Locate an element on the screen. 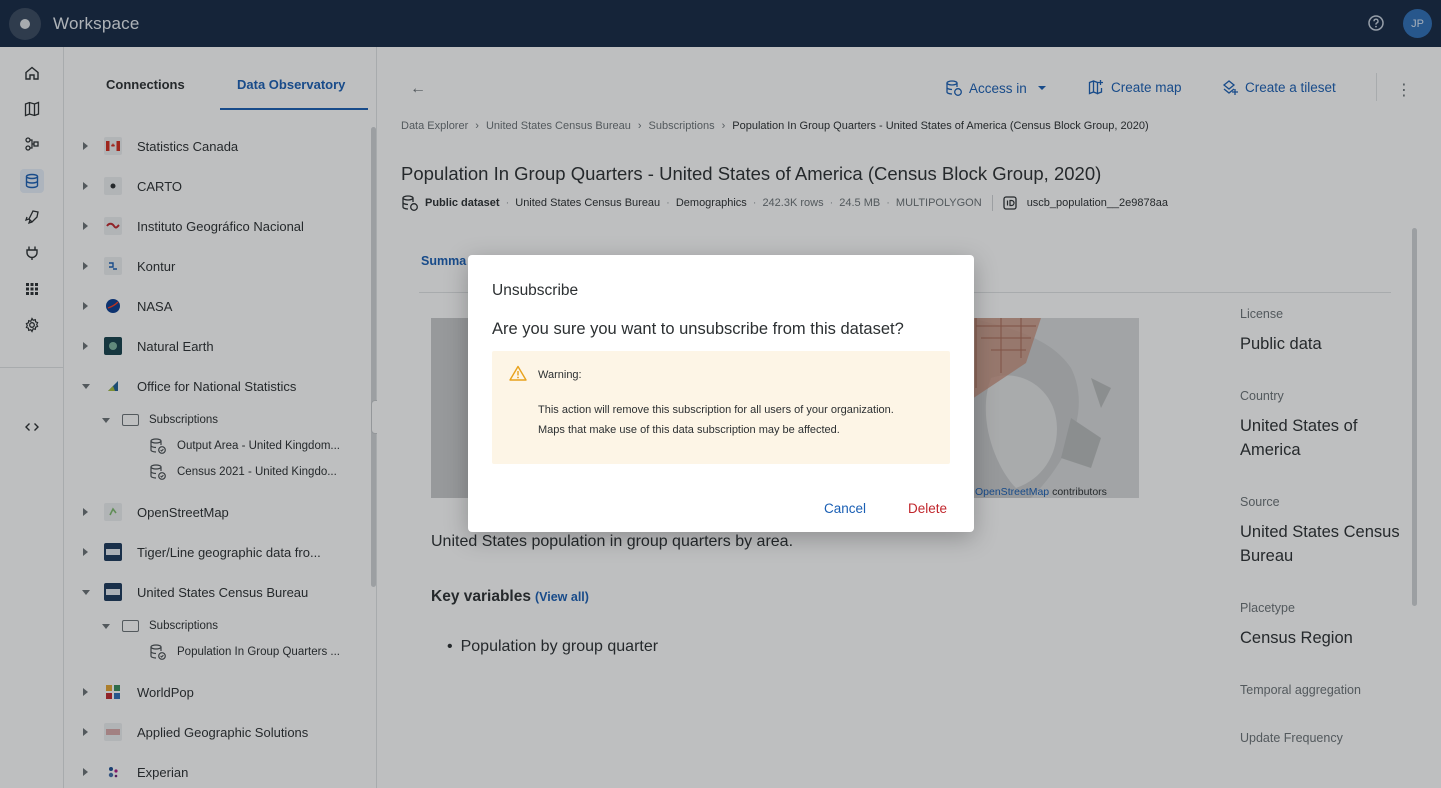  delete-button: Delete is located at coordinates (927, 508).